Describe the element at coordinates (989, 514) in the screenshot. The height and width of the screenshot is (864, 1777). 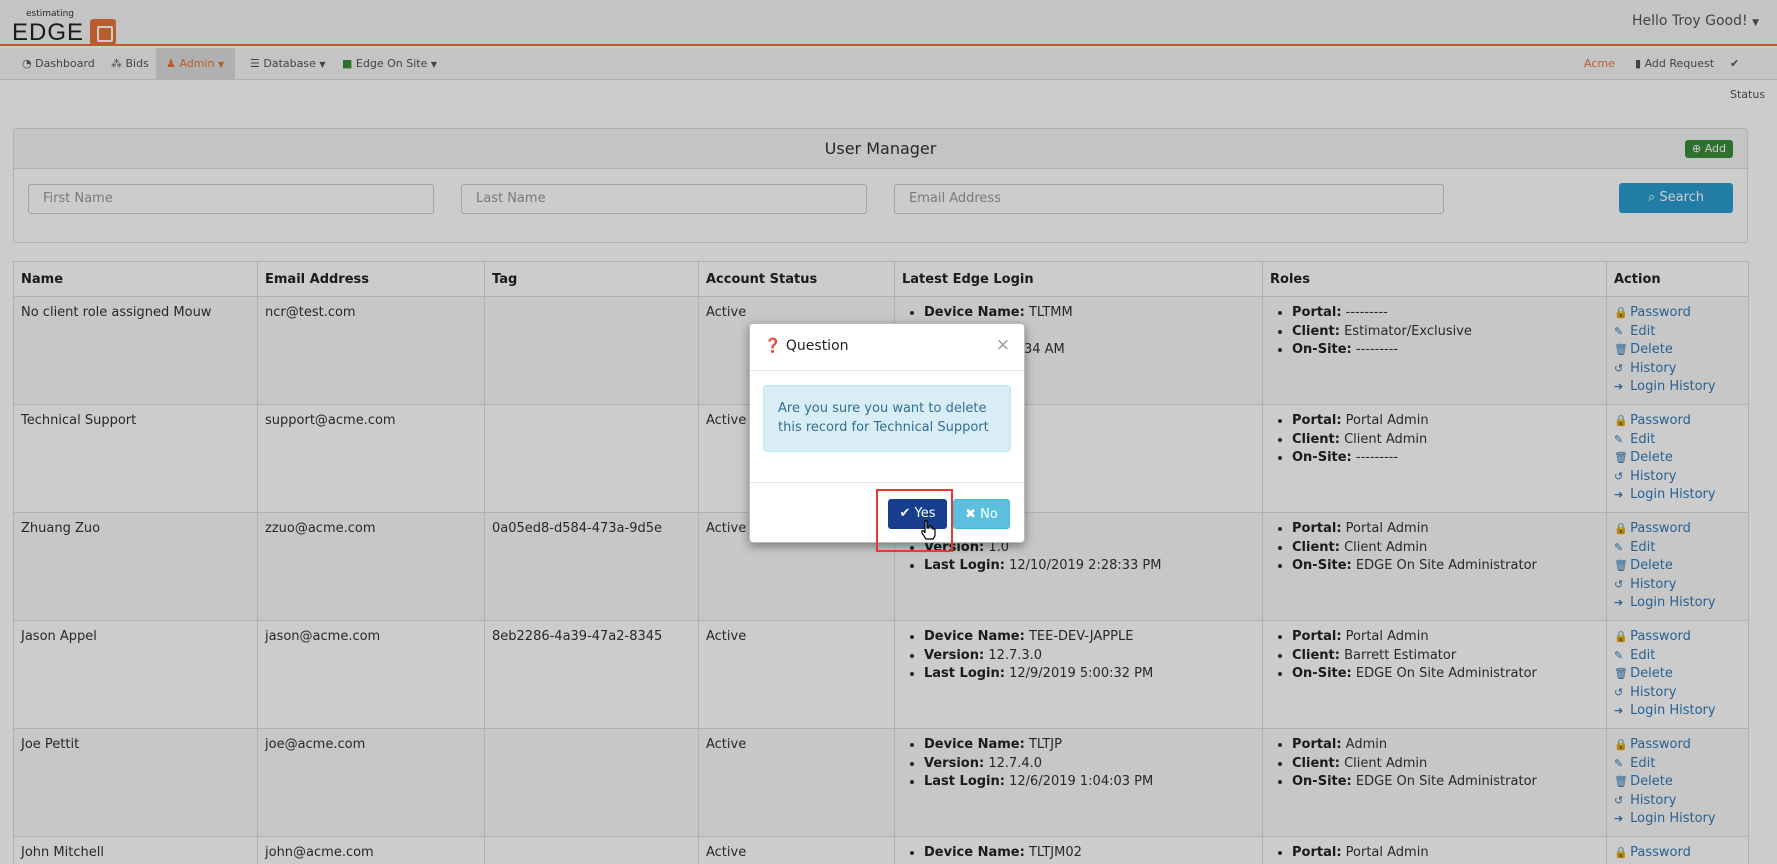
I see `no-label: No` at that location.